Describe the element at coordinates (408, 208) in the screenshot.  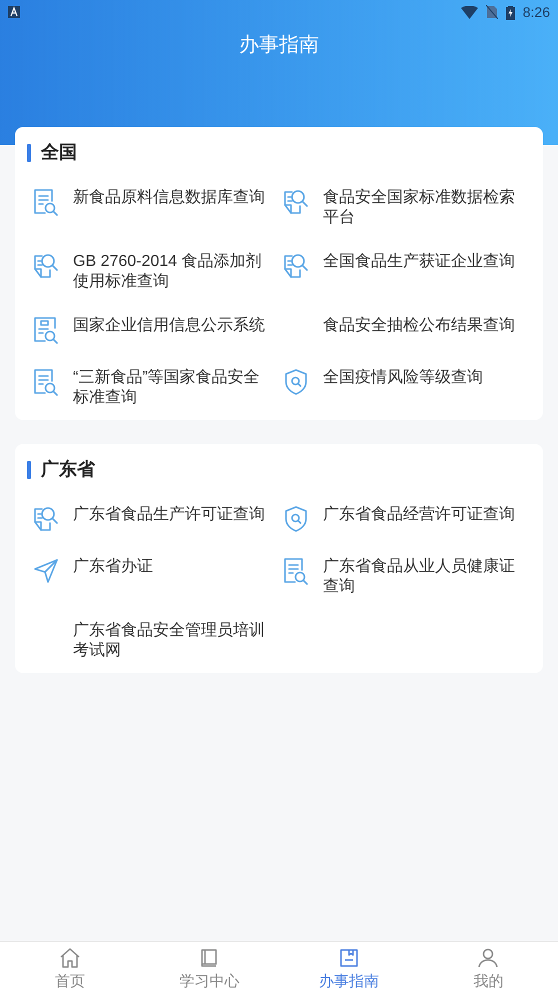
I see `guide-link: 食品安全国家标准数据检索平台` at that location.